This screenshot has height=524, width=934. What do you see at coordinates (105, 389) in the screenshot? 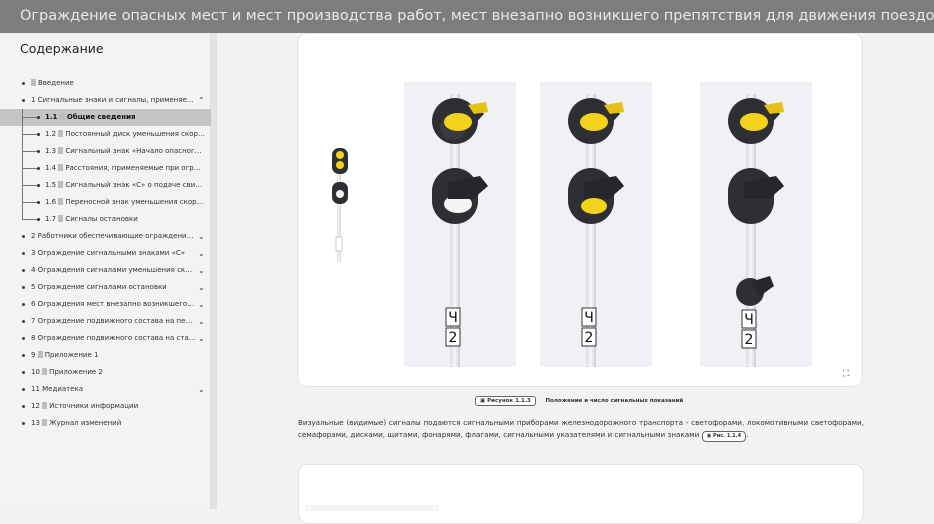
I see `toc-item: 11 Медиатека ⌄` at bounding box center [105, 389].